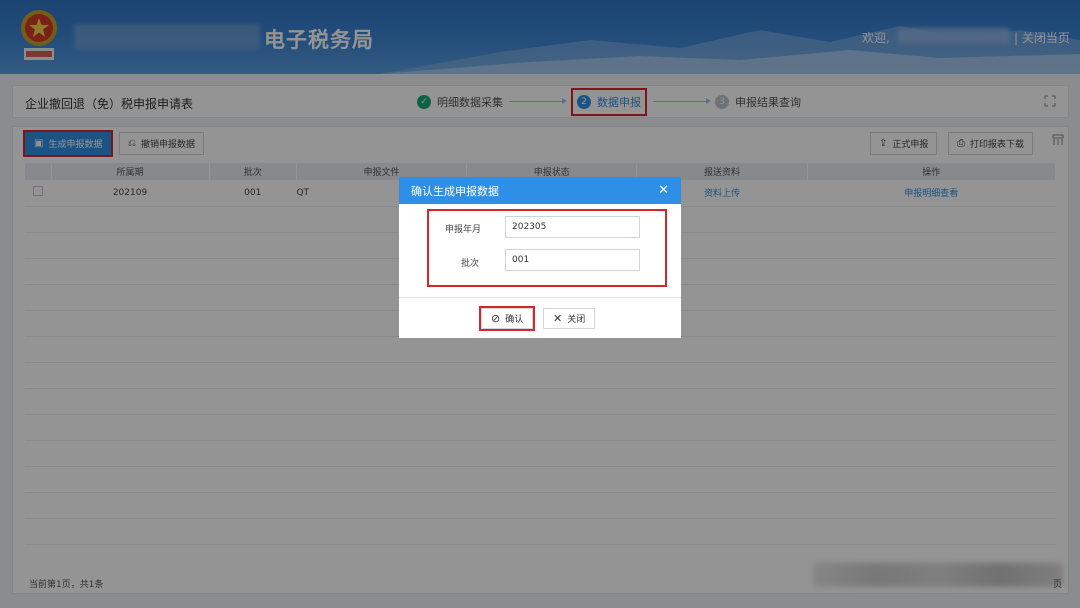 Image resolution: width=1080 pixels, height=608 pixels. What do you see at coordinates (572, 260) in the screenshot?
I see `batch-input` at bounding box center [572, 260].